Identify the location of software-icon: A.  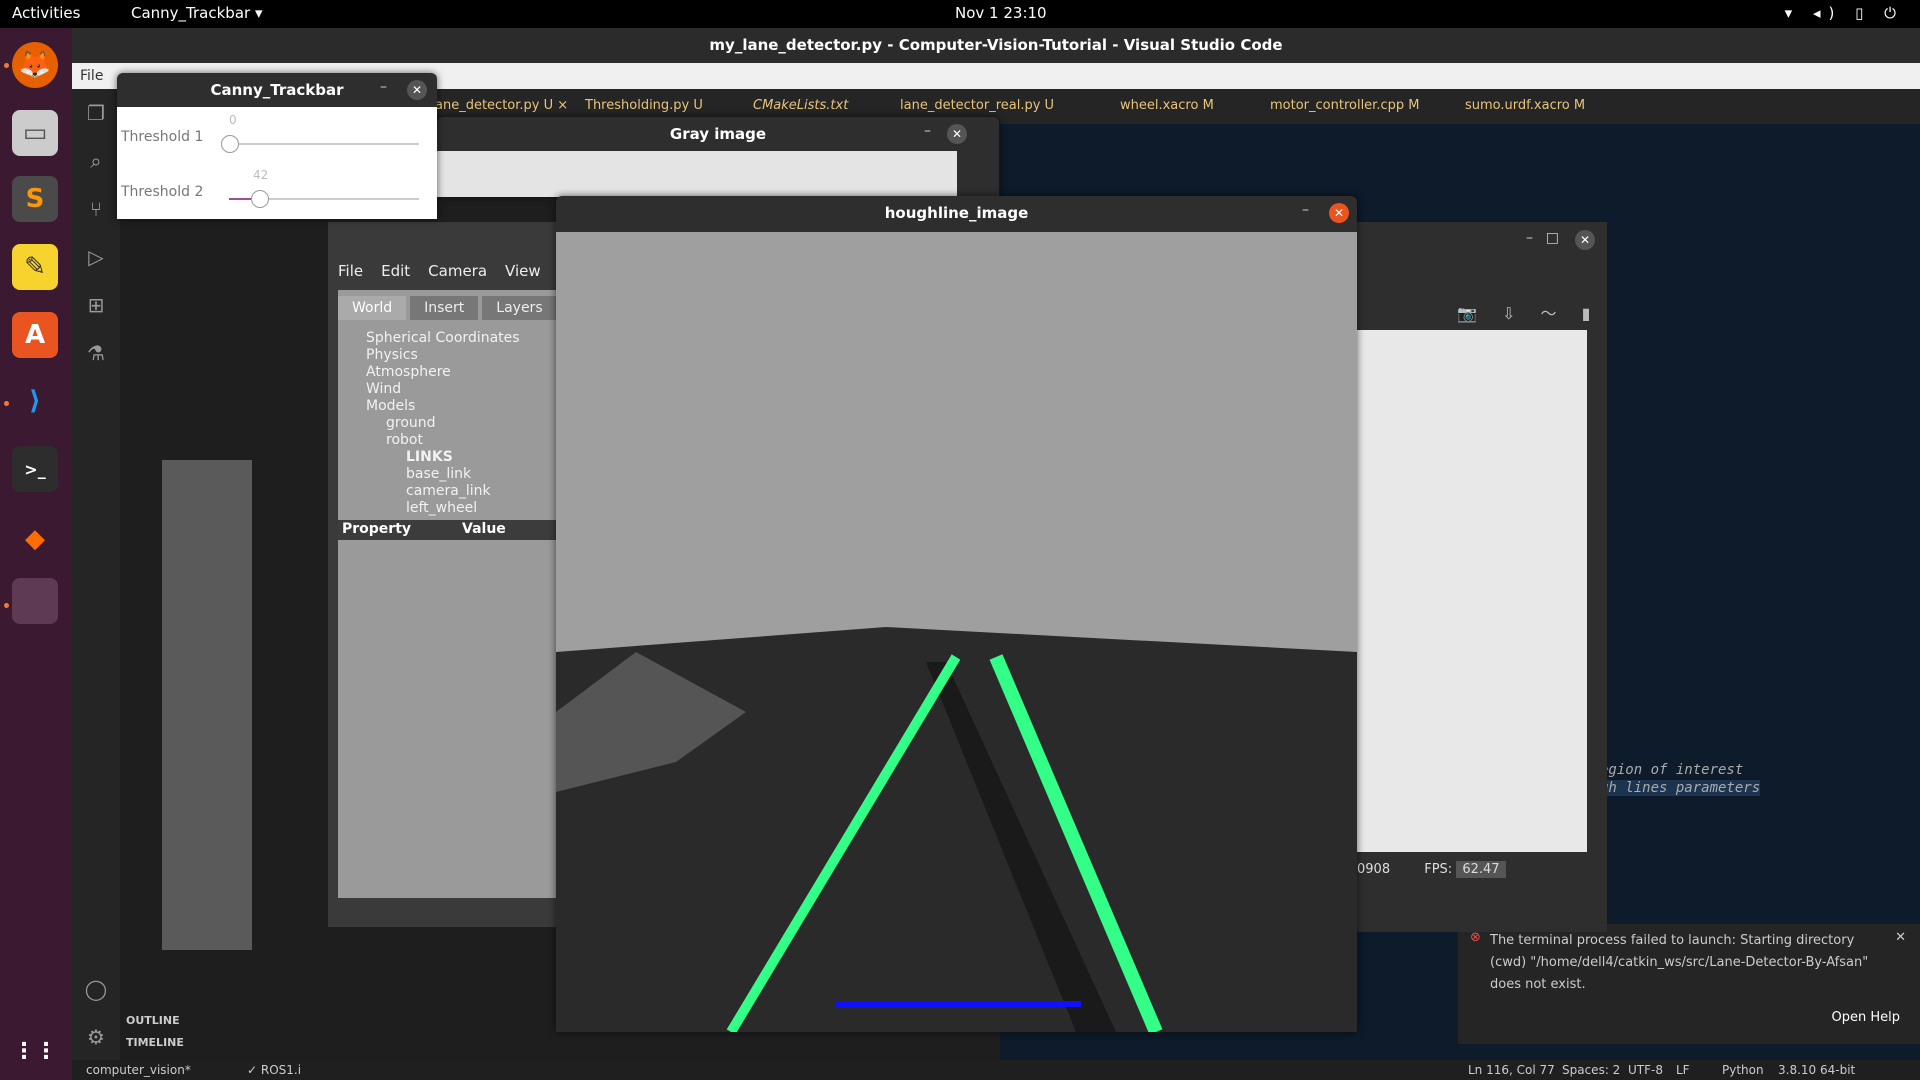
(35, 335).